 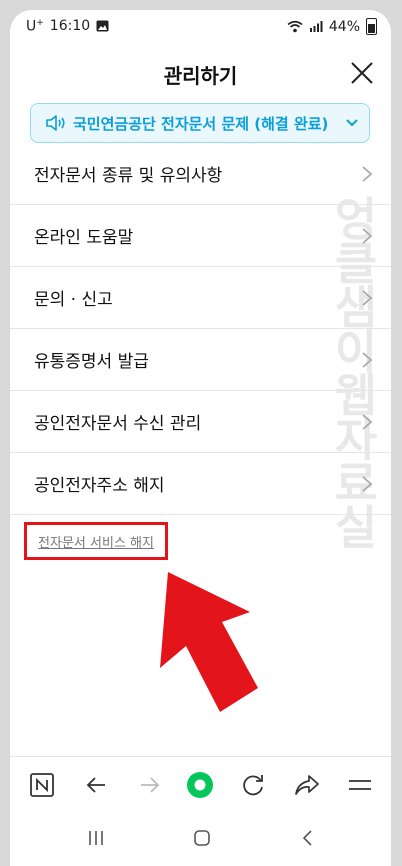 I want to click on share-icon, so click(x=307, y=785).